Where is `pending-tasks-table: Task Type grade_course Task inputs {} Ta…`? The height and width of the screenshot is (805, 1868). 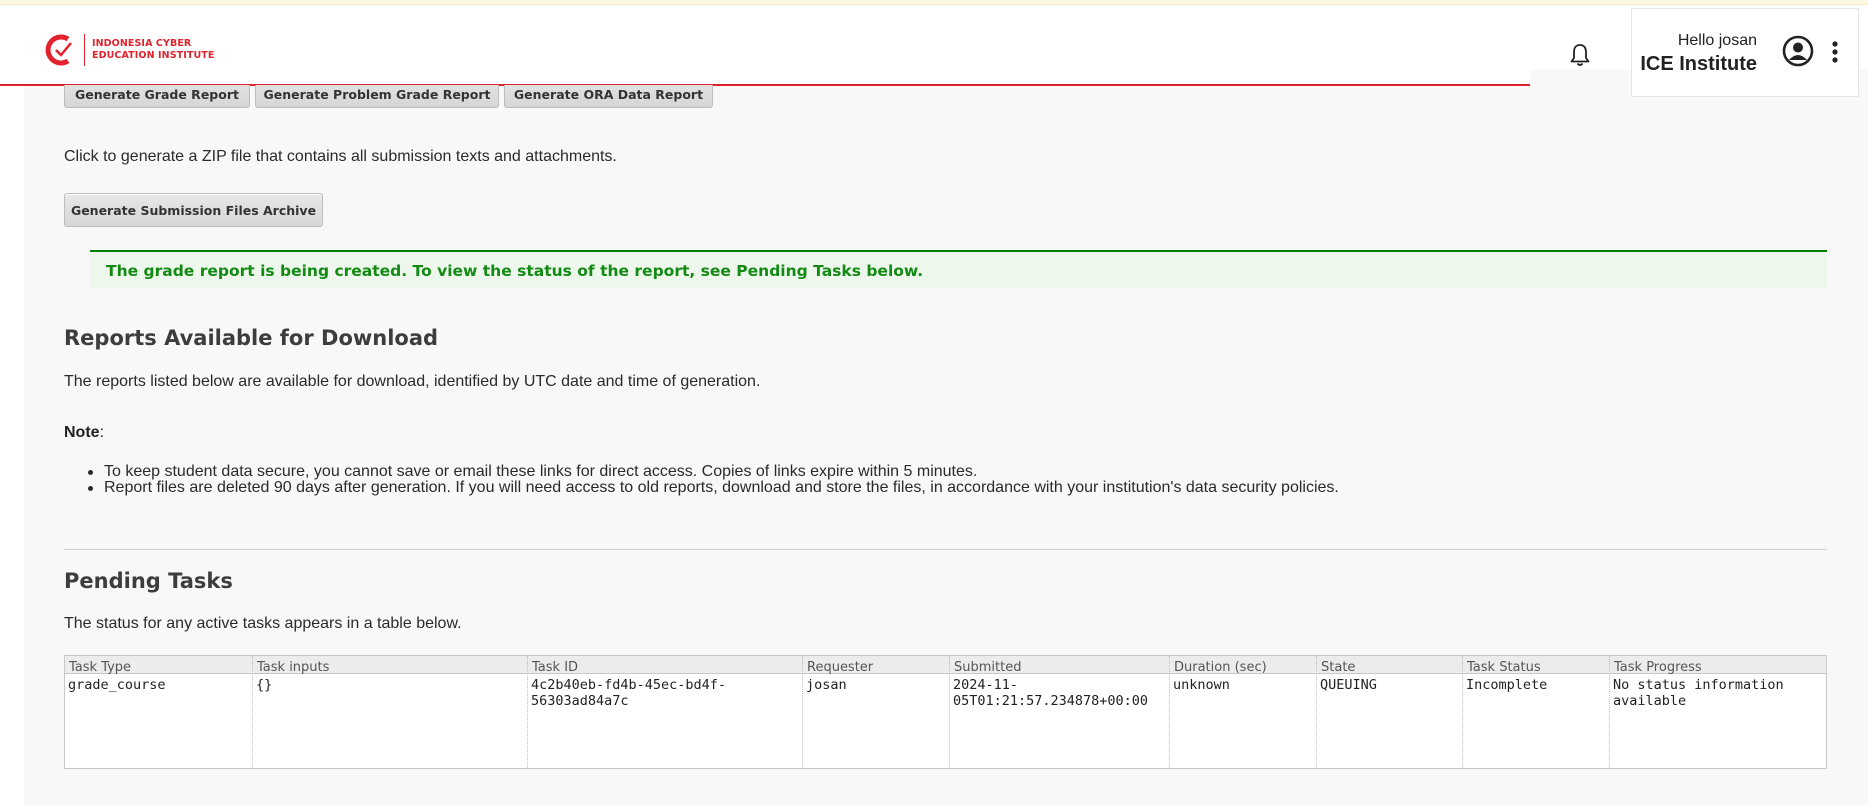 pending-tasks-table: Task Type grade_course Task inputs {} Ta… is located at coordinates (945, 712).